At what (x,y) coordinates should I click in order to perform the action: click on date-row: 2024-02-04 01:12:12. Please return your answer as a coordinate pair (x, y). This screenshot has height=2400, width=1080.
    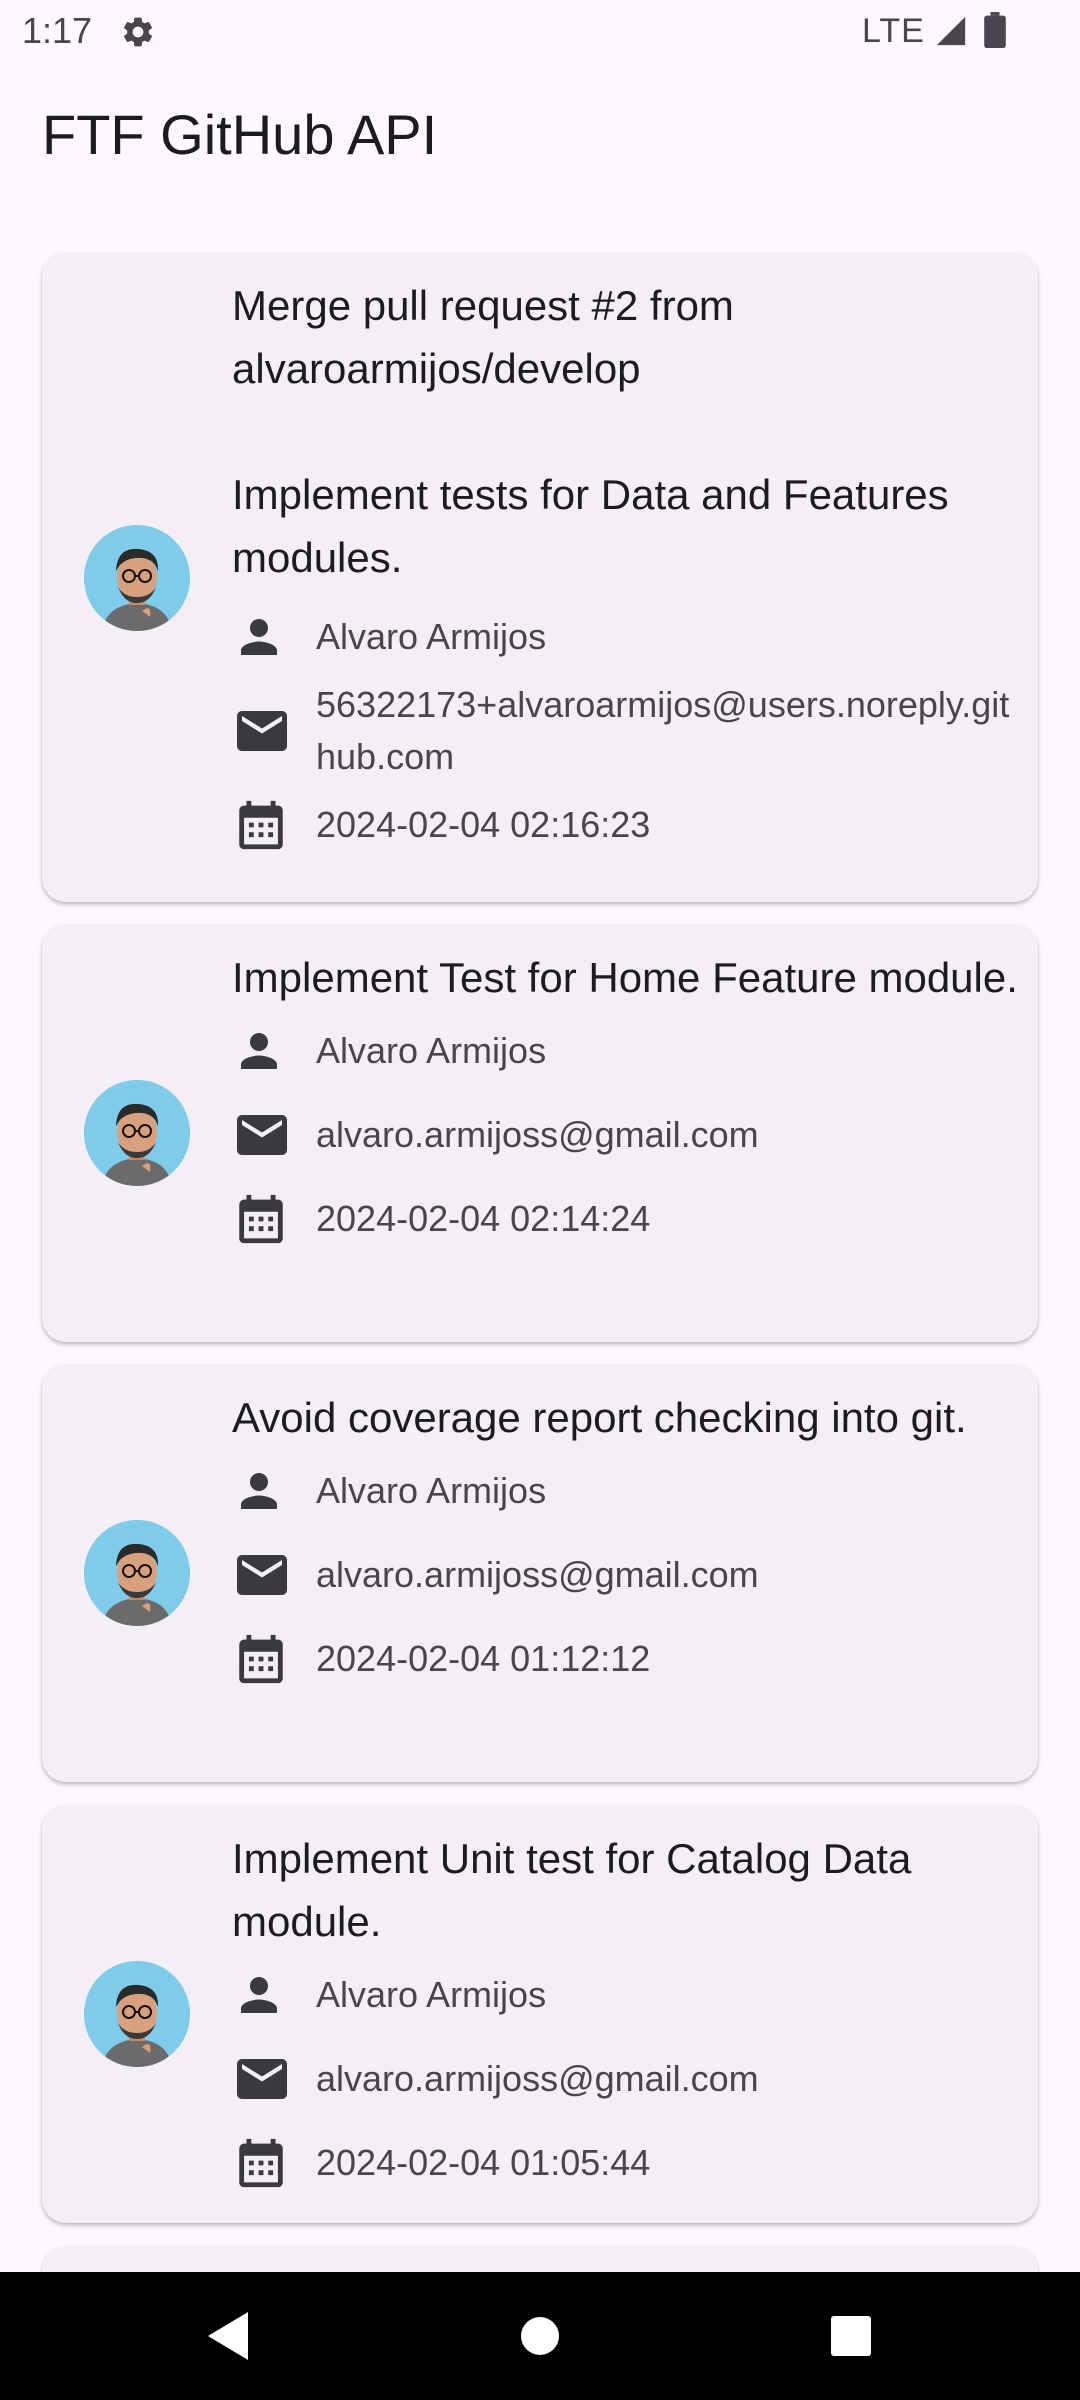
    Looking at the image, I should click on (627, 1659).